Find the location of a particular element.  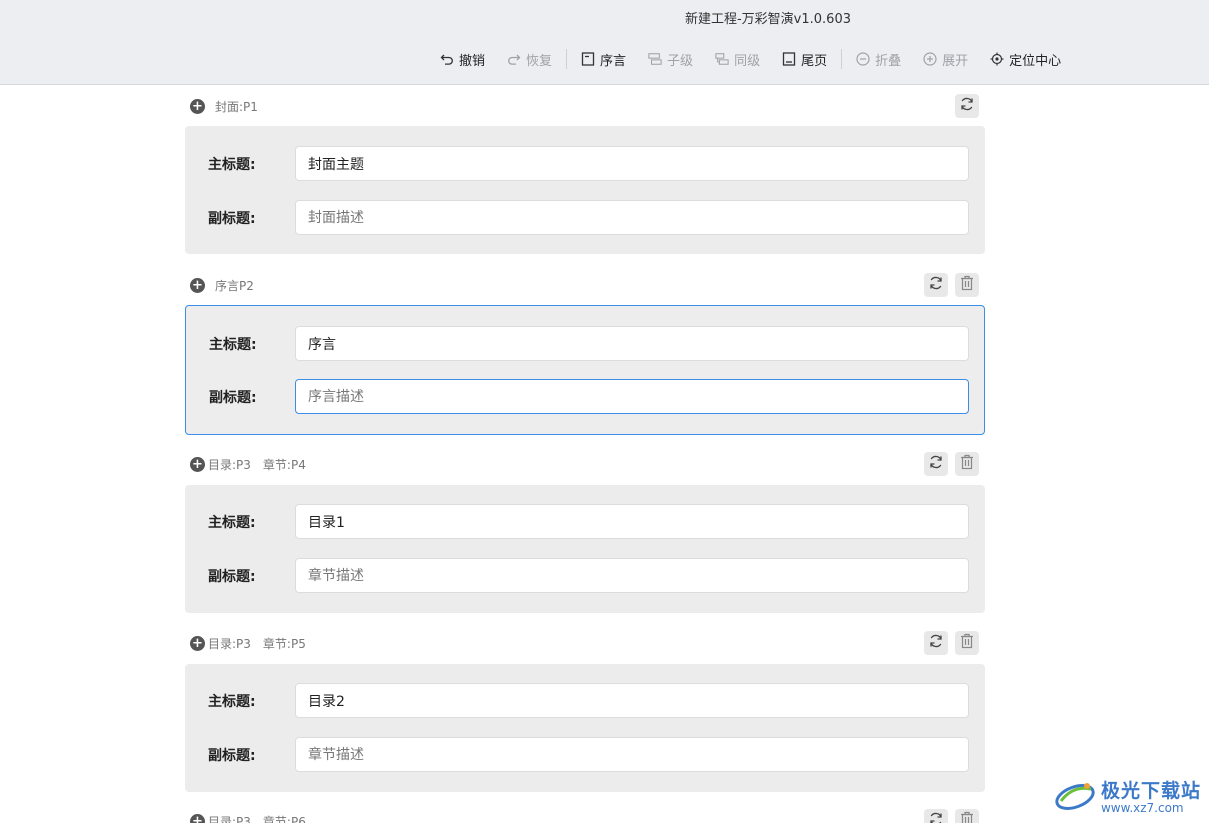

page-icon is located at coordinates (588, 59).